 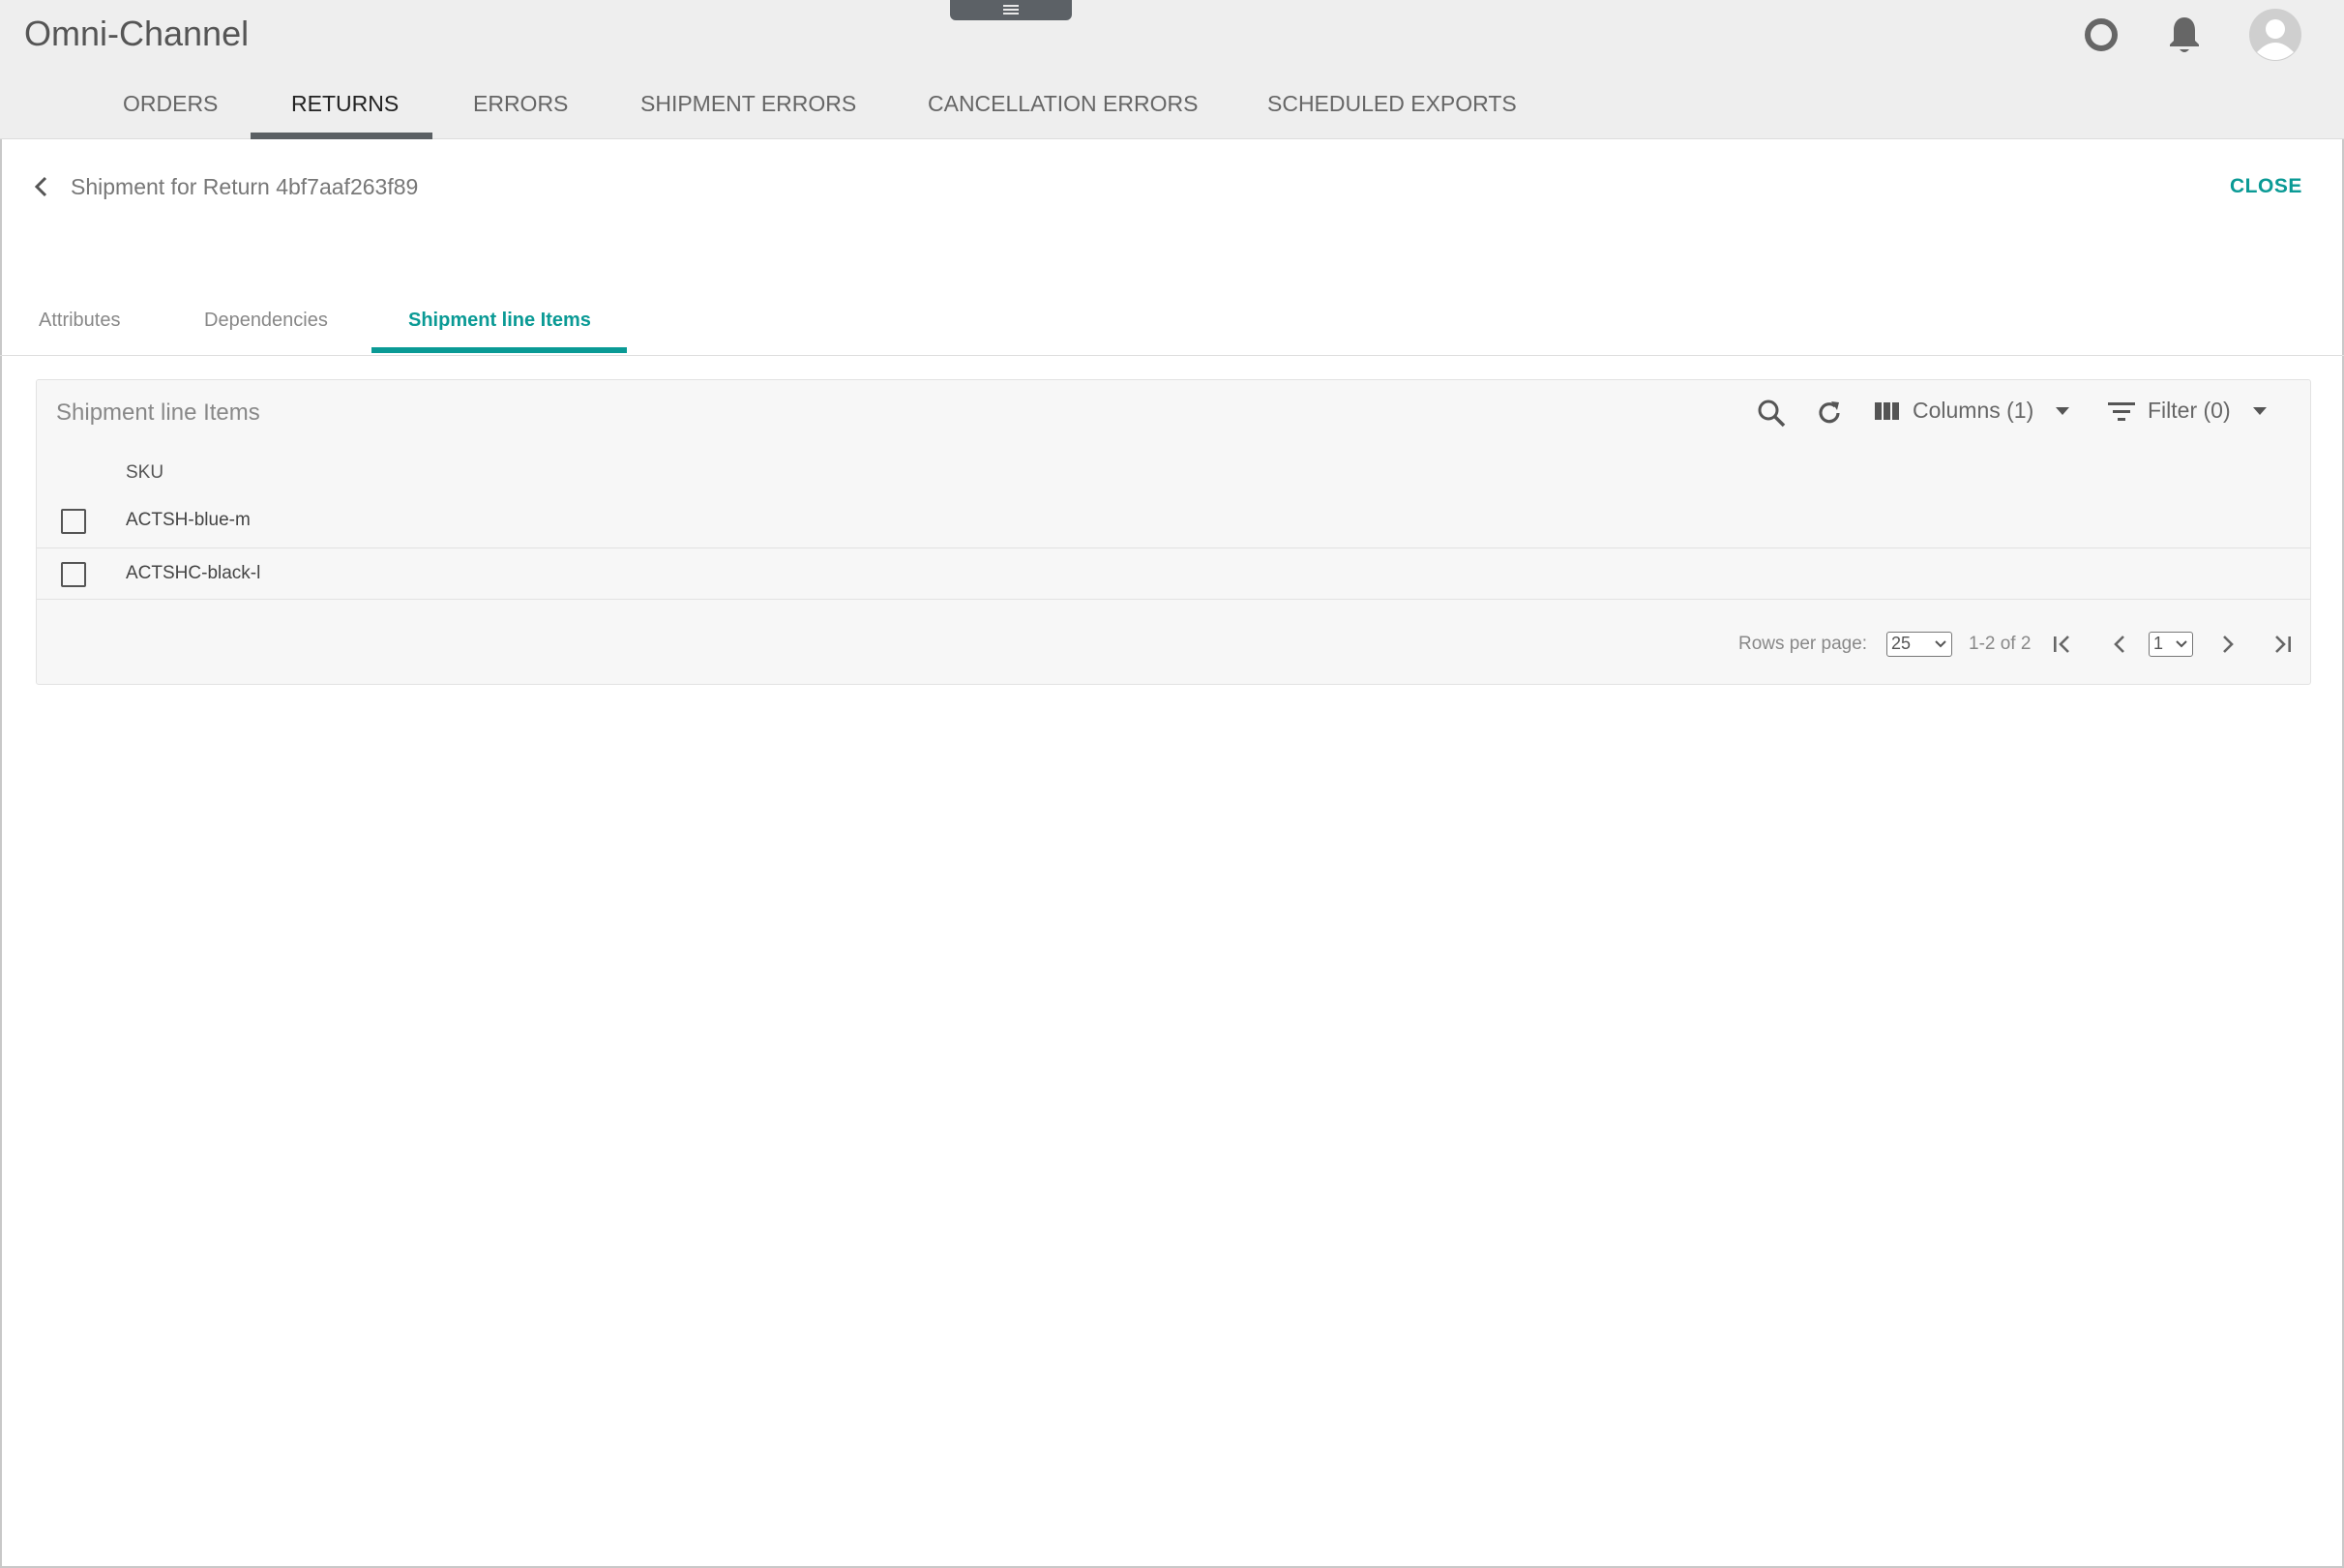 I want to click on pagination-range: 1-2 of 2, so click(x=2000, y=644).